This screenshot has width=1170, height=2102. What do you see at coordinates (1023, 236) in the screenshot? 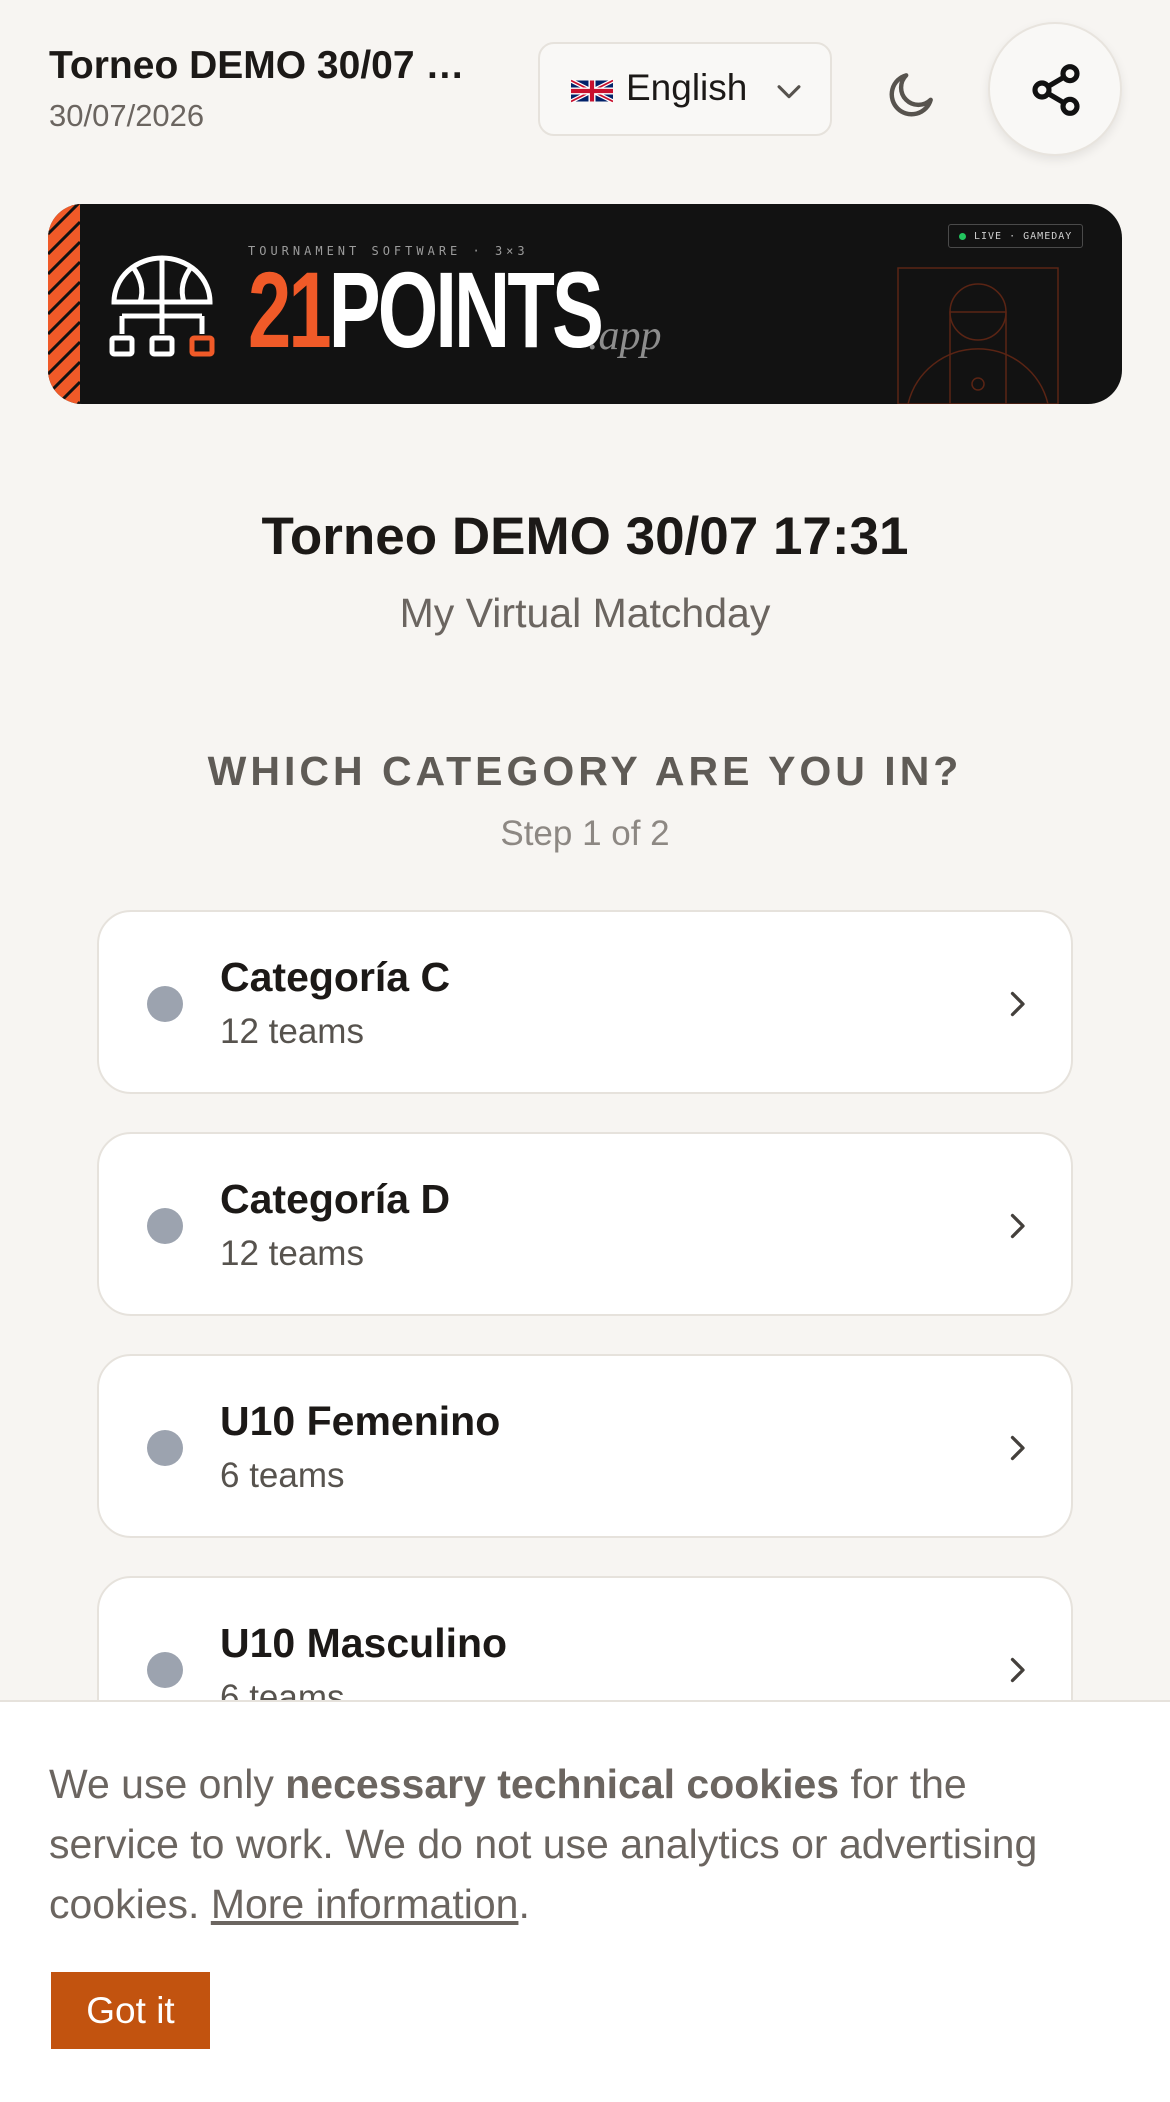
I see `live-badge-label: LIVE · GAMEDAY` at bounding box center [1023, 236].